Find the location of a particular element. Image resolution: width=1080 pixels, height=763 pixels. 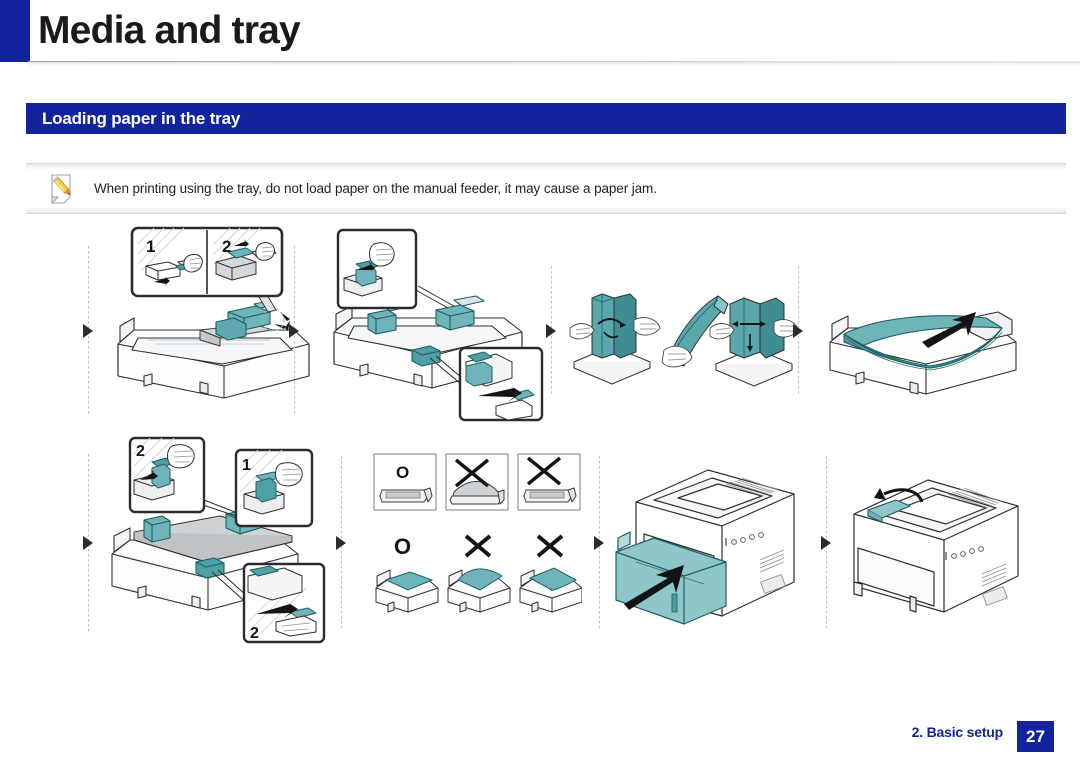

panel-flex-paper-stack is located at coordinates (683, 339).